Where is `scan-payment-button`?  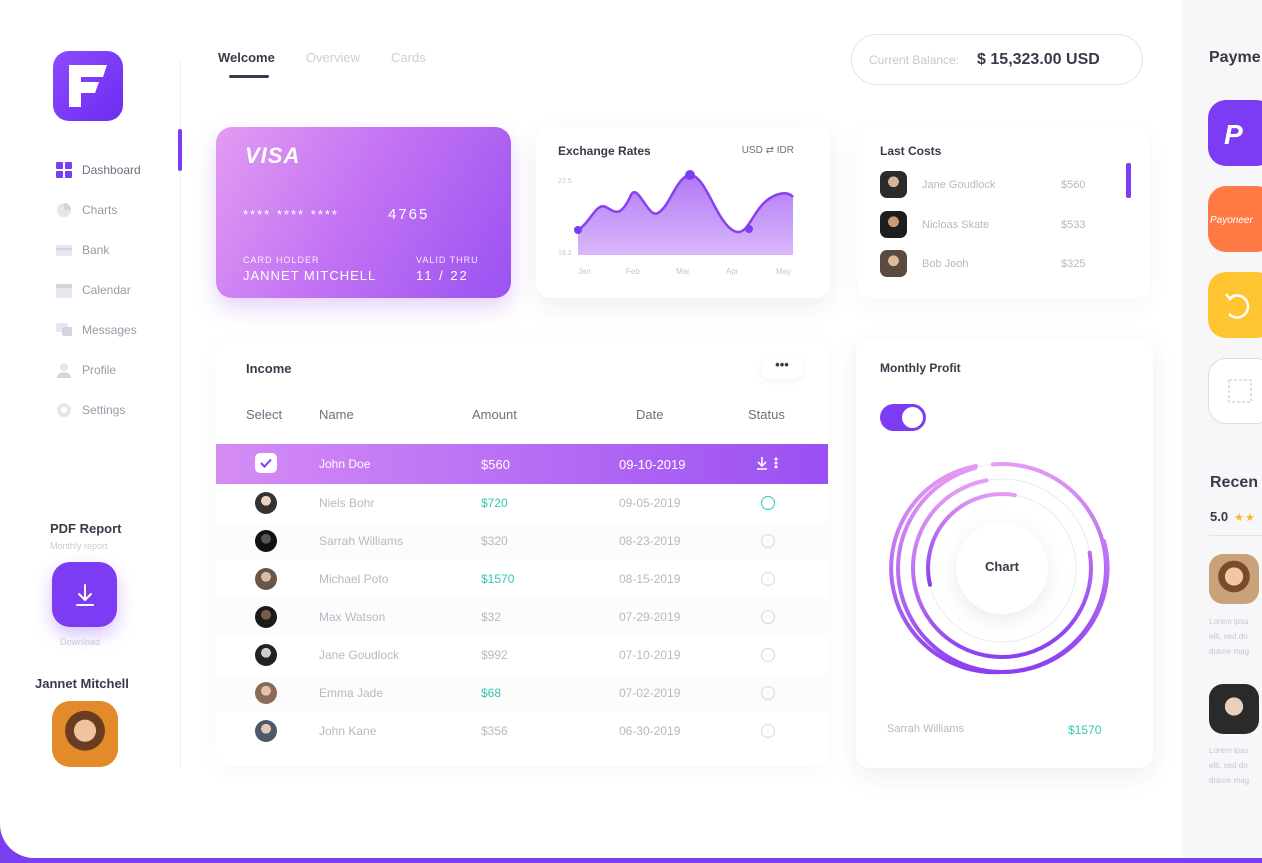 scan-payment-button is located at coordinates (1235, 391).